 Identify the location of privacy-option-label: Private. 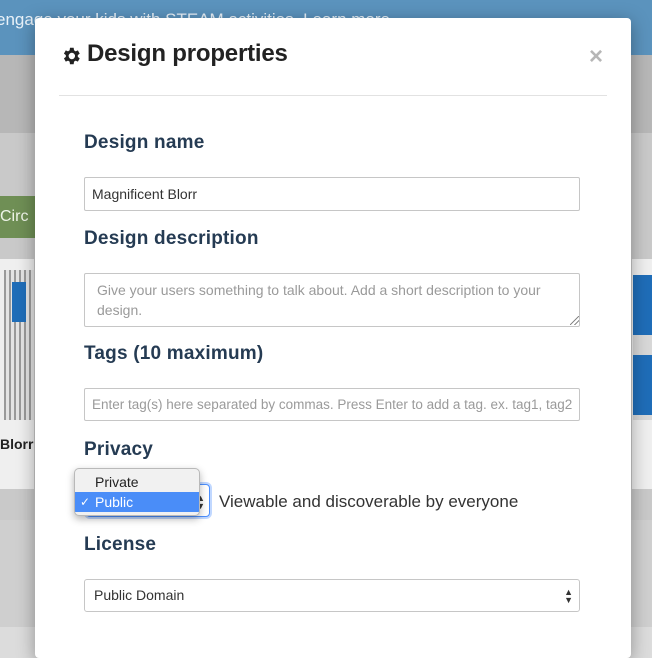
(117, 482).